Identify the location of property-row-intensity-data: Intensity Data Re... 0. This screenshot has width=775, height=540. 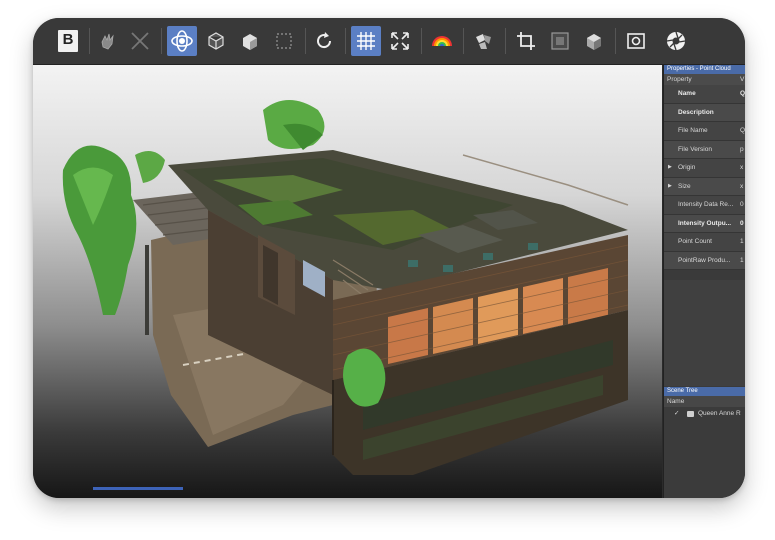
(704, 205).